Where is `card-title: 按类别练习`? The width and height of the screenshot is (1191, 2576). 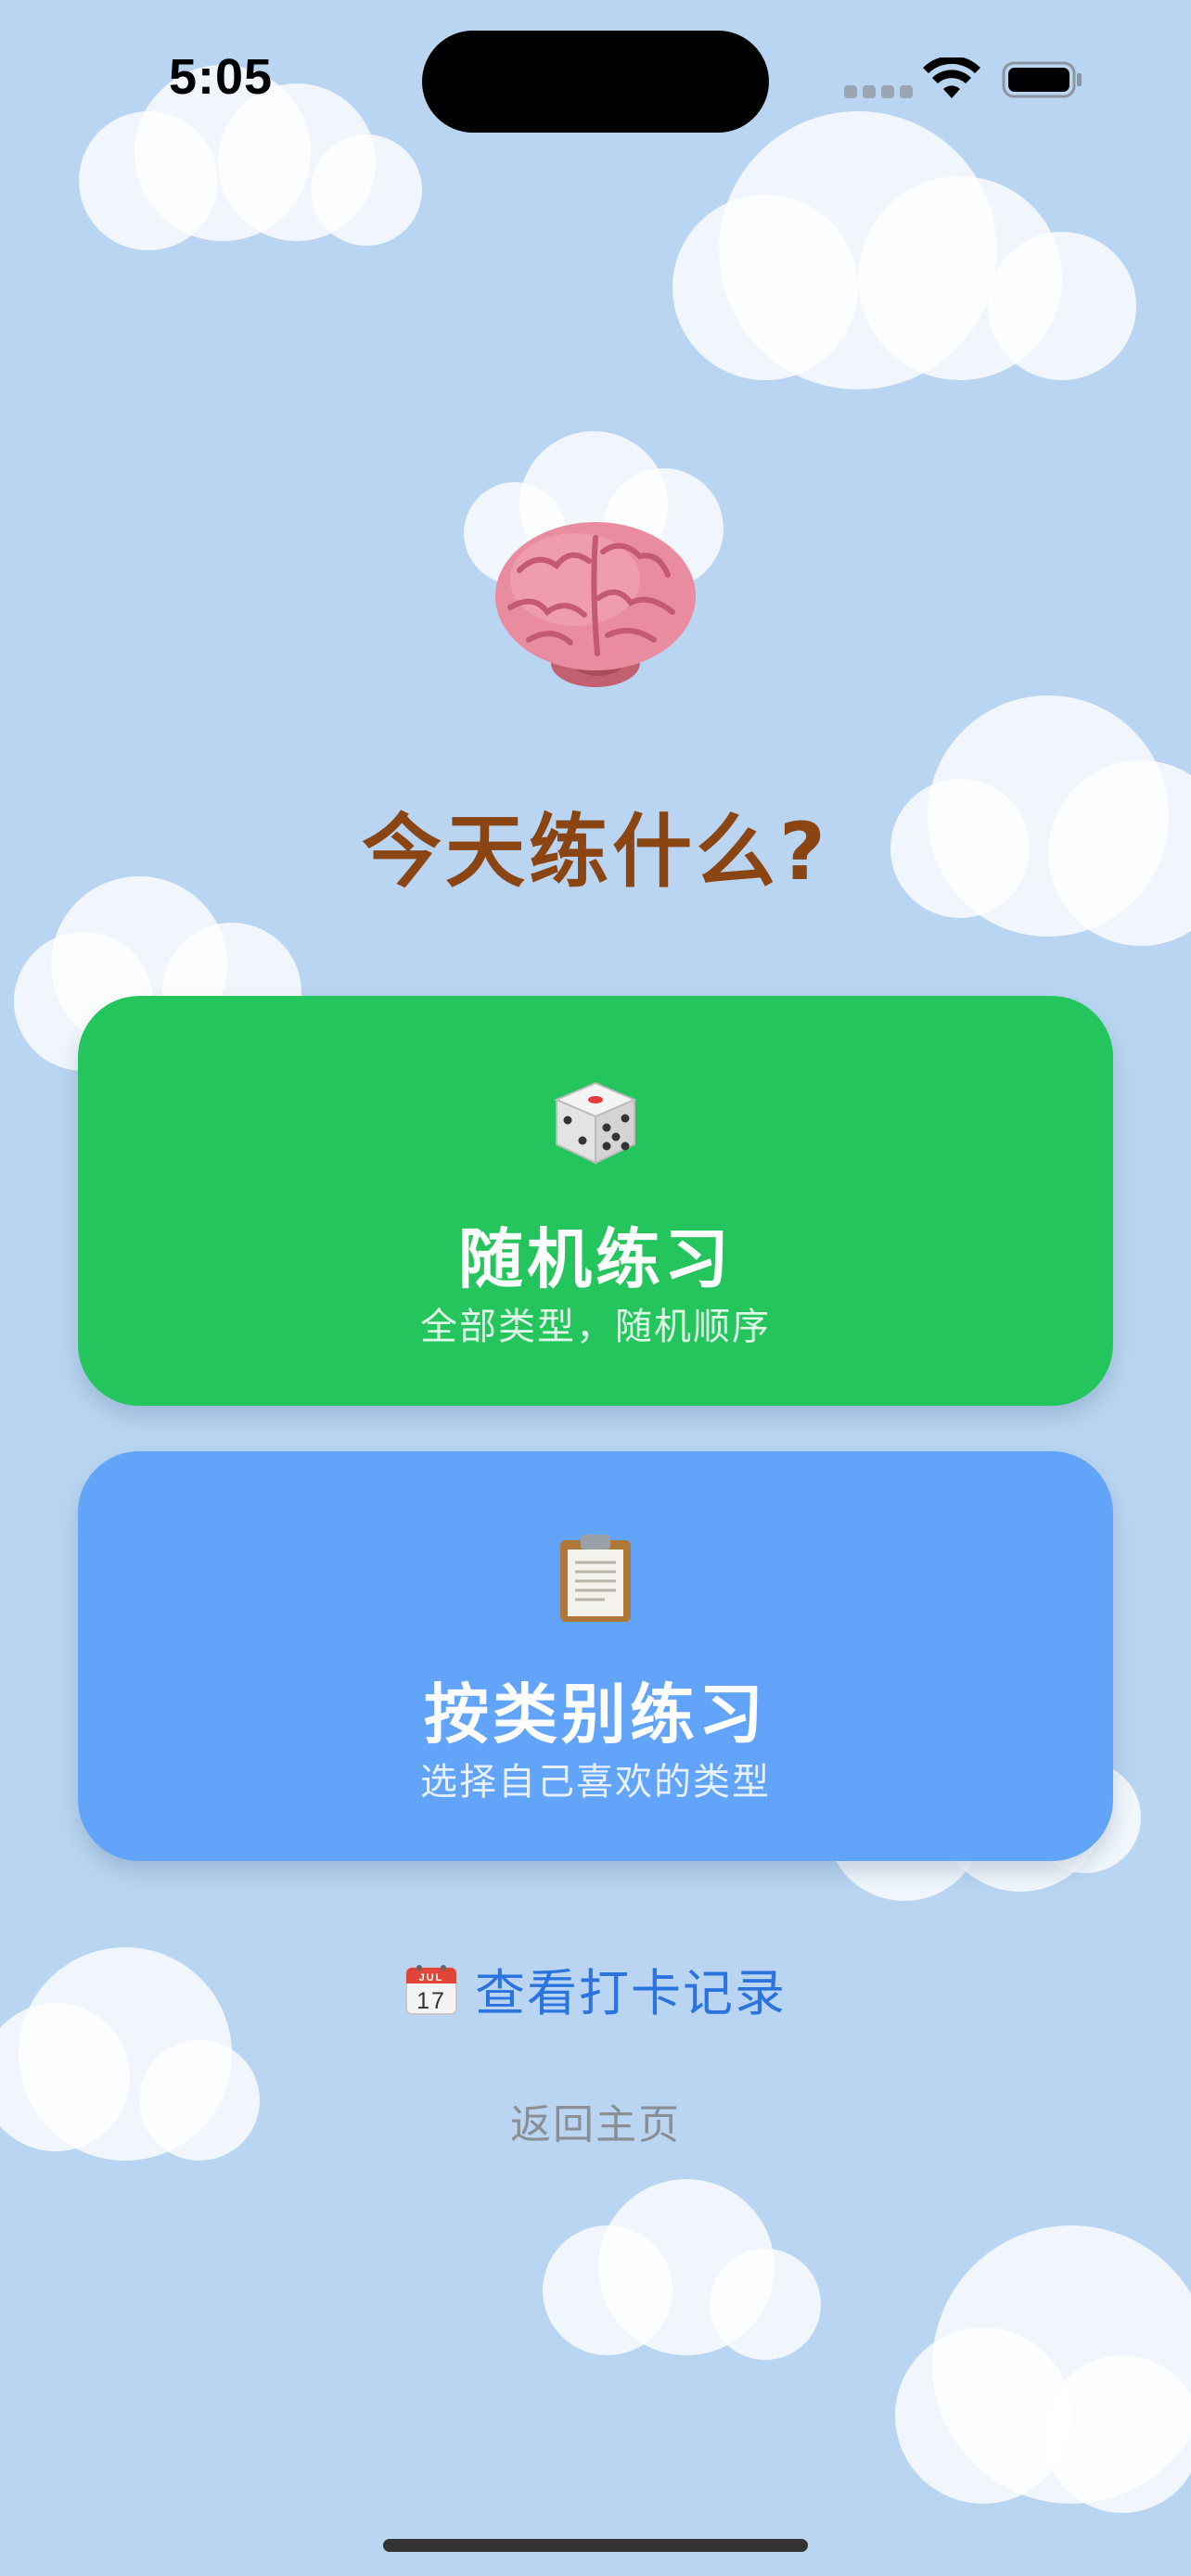
card-title: 按类别练习 is located at coordinates (595, 1715).